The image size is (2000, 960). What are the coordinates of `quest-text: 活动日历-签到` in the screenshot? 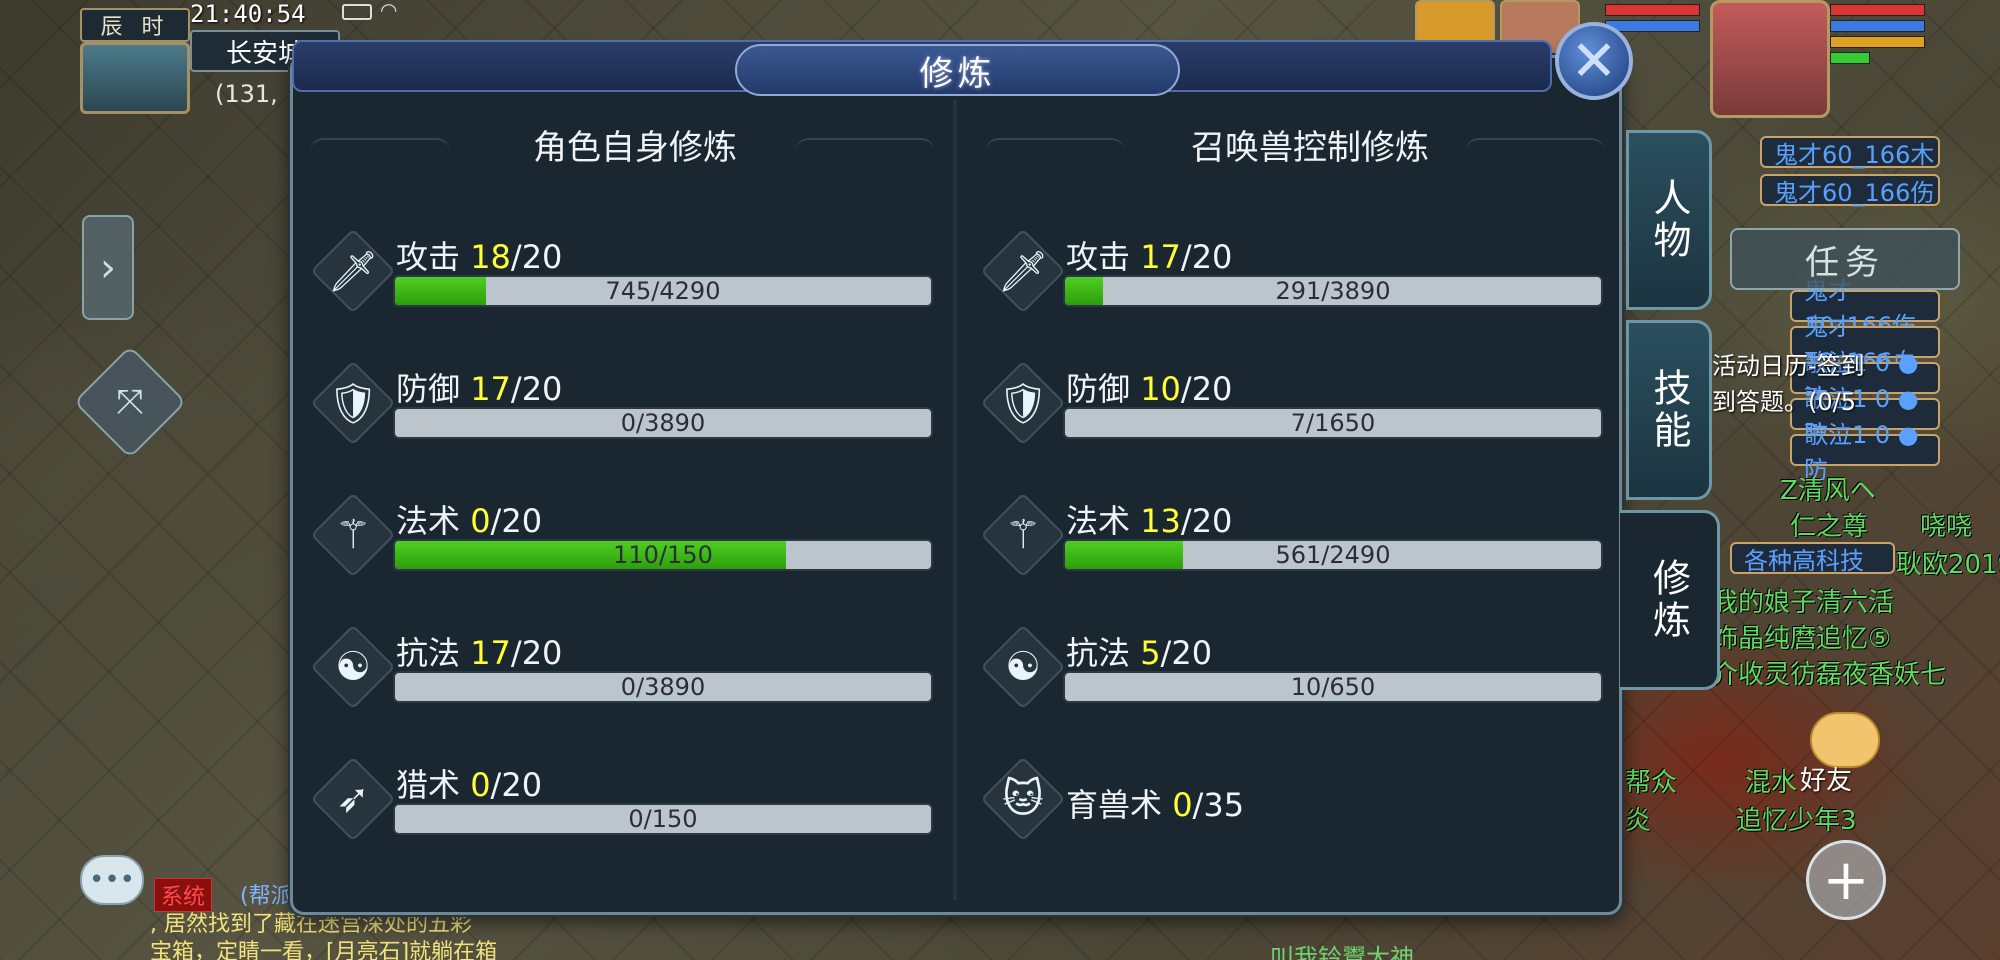 It's located at (1788, 363).